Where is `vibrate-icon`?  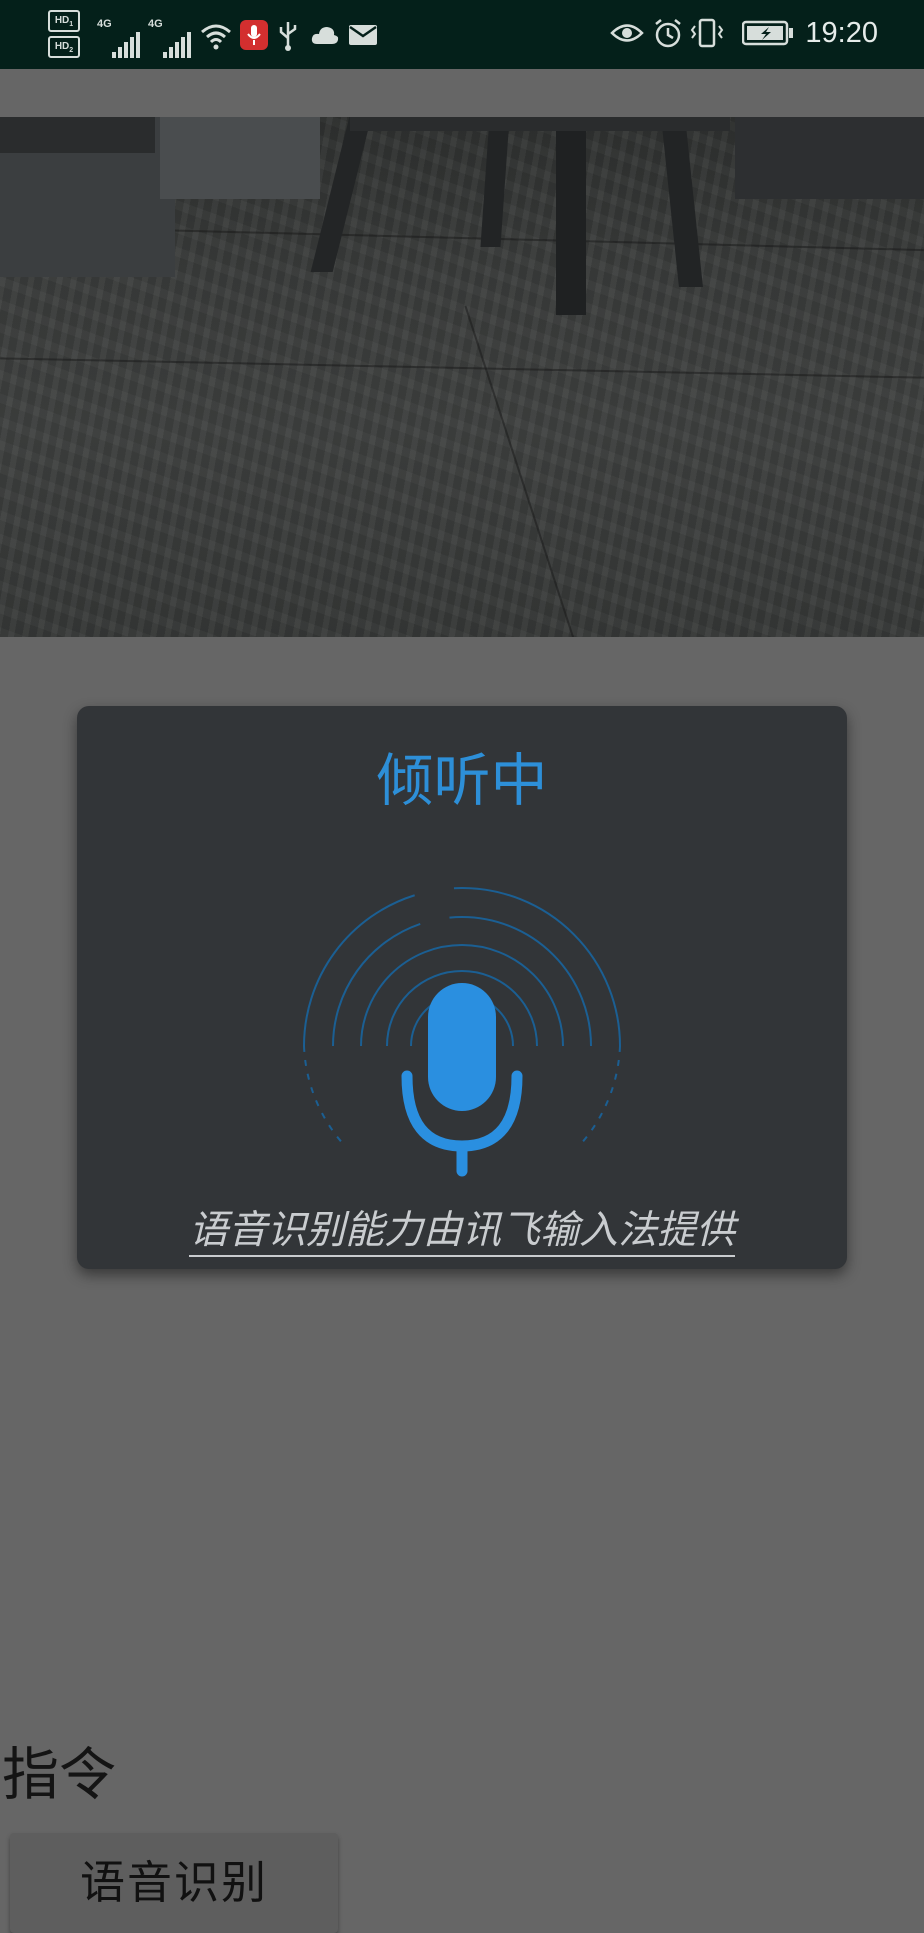 vibrate-icon is located at coordinates (707, 33).